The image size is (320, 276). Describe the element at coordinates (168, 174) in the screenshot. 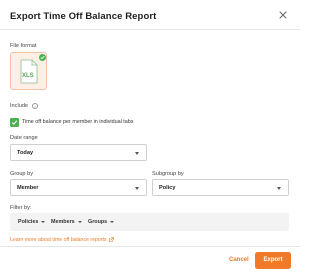

I see `subgroup-by-label: Subgroup by` at that location.